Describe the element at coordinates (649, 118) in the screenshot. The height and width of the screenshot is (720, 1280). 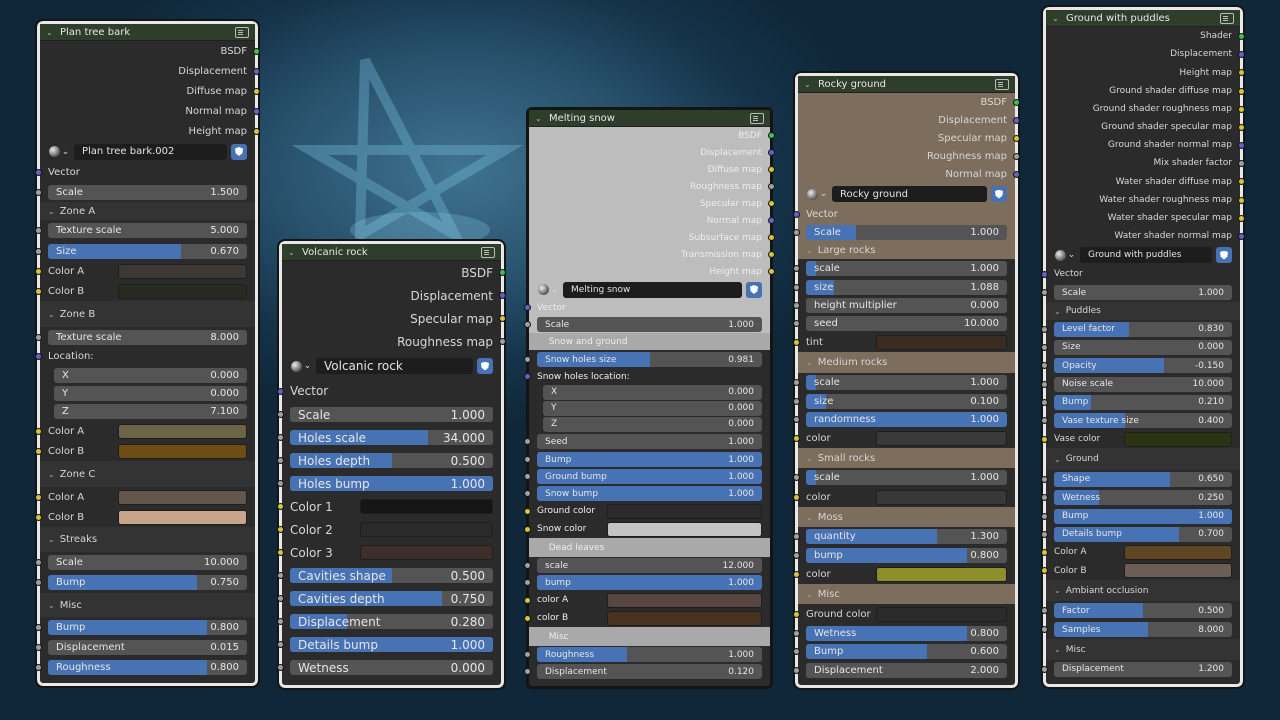
I see `node-header: ⌄ Melting snow` at that location.